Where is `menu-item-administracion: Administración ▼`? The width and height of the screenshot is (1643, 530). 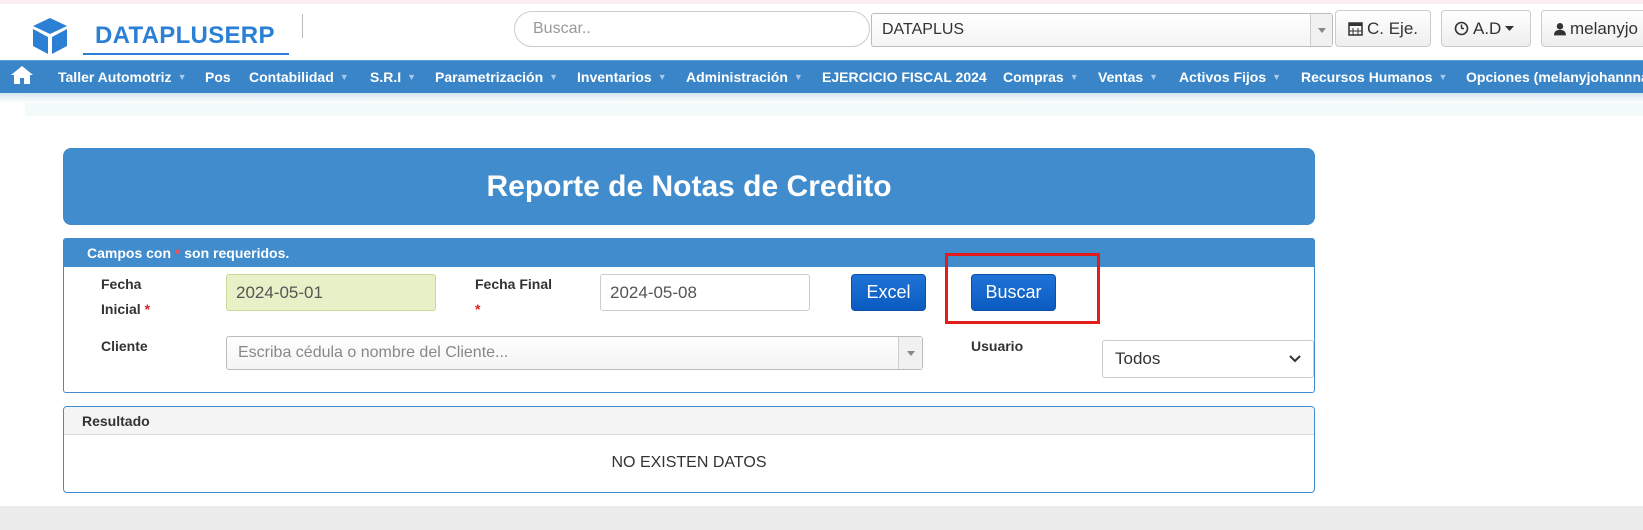 menu-item-administracion: Administración ▼ is located at coordinates (744, 77).